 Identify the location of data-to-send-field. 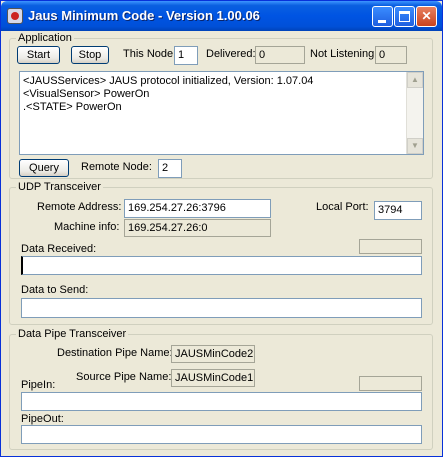
(221, 308).